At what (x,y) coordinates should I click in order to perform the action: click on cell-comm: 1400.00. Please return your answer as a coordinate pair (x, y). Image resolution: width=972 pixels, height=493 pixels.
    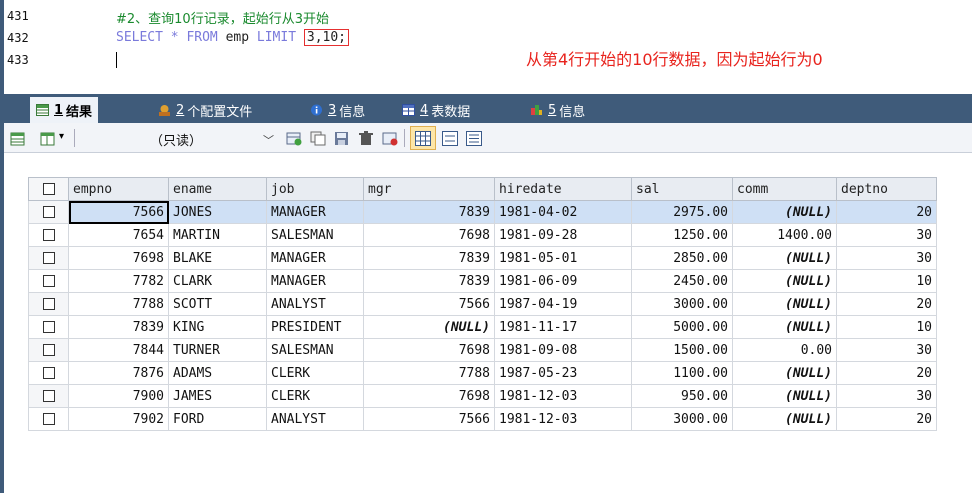
    Looking at the image, I should click on (784, 235).